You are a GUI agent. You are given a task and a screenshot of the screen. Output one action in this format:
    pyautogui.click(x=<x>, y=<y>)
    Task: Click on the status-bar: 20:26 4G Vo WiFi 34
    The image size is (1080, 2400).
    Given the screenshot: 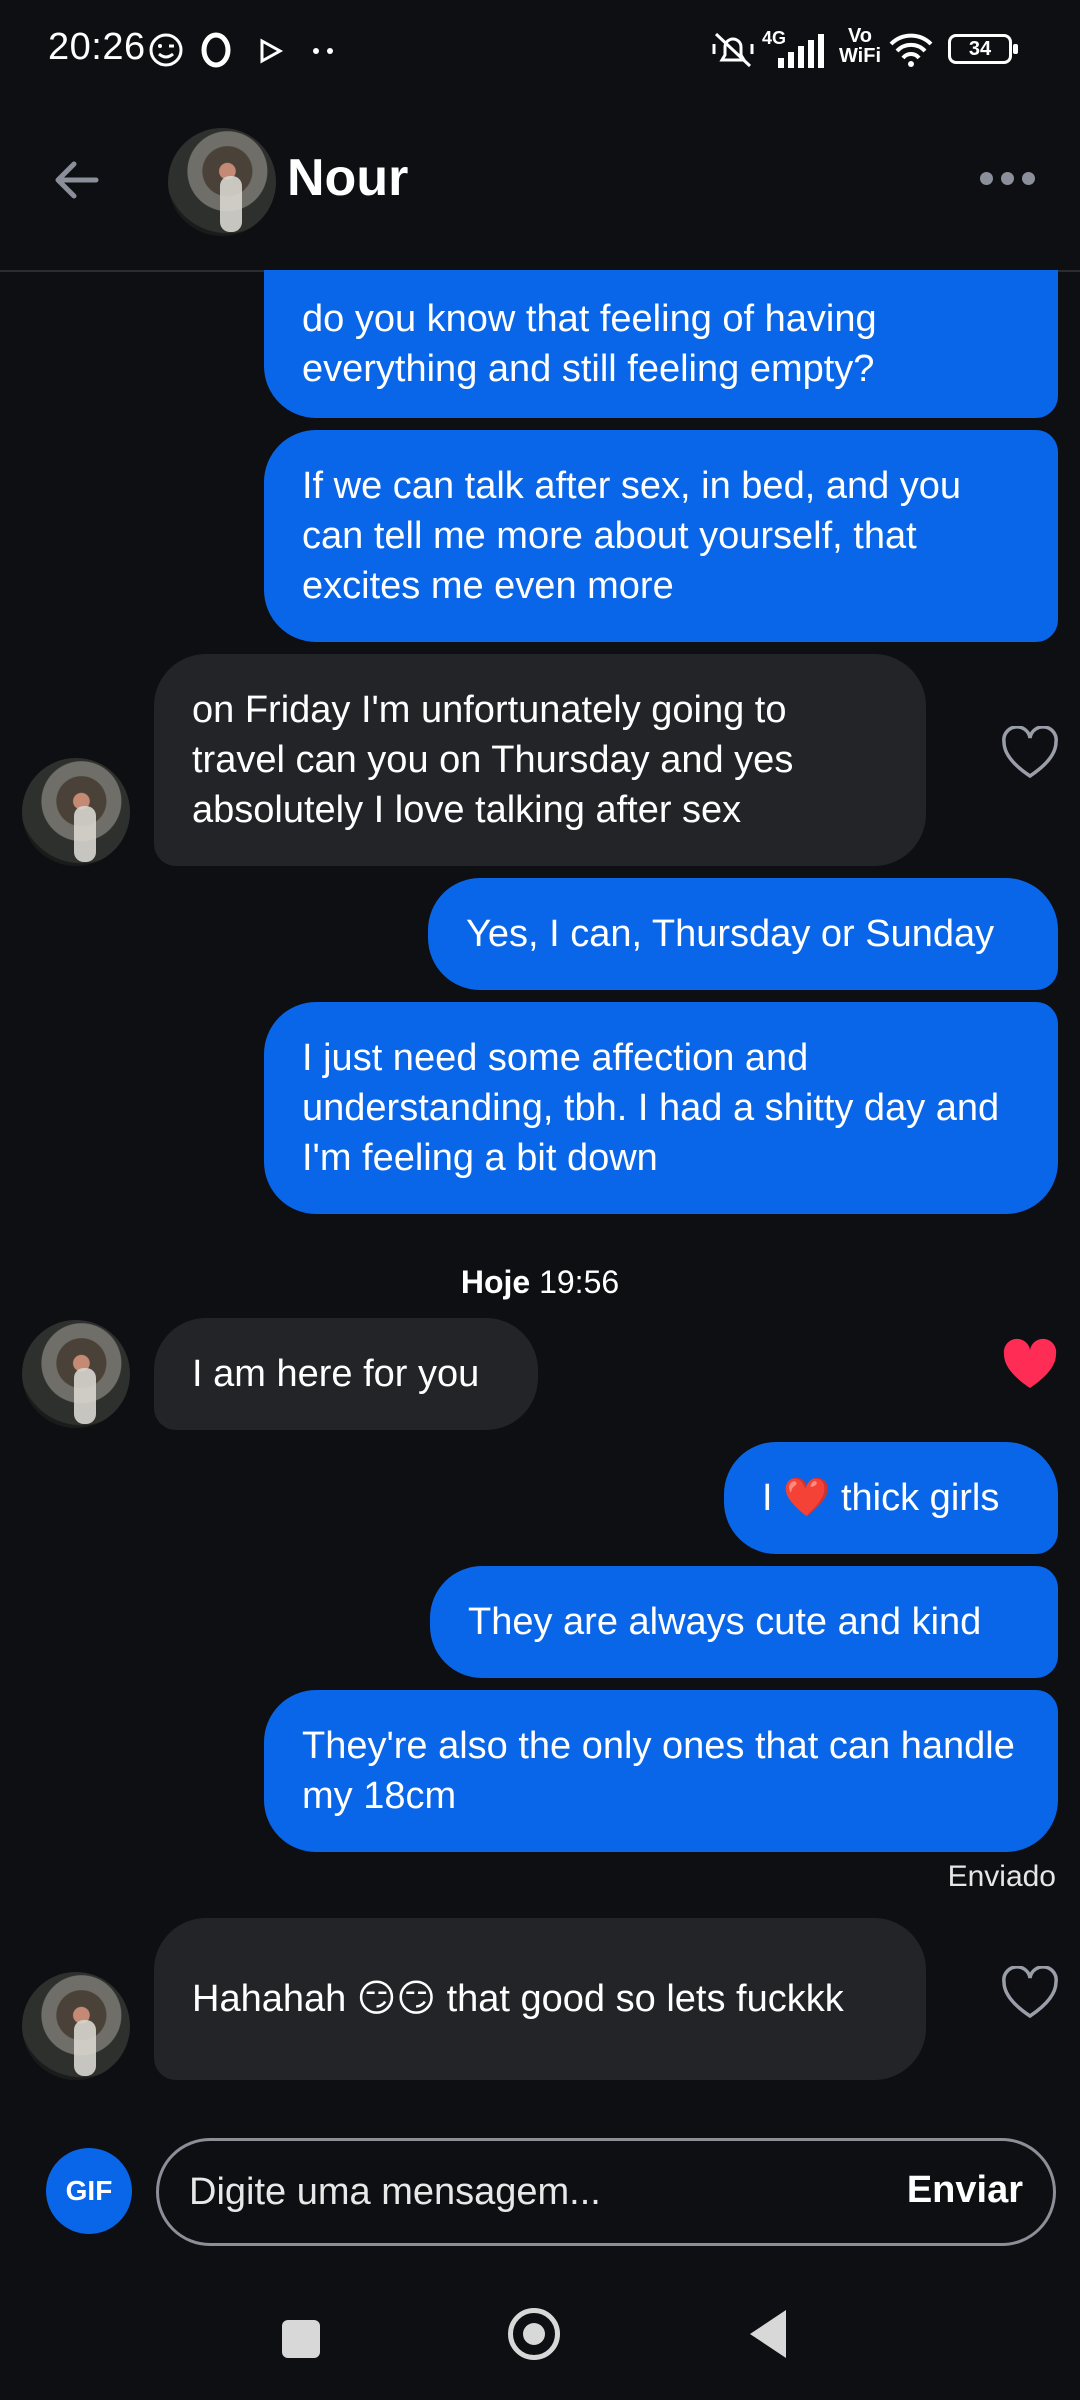 What is the action you would take?
    pyautogui.click(x=540, y=50)
    